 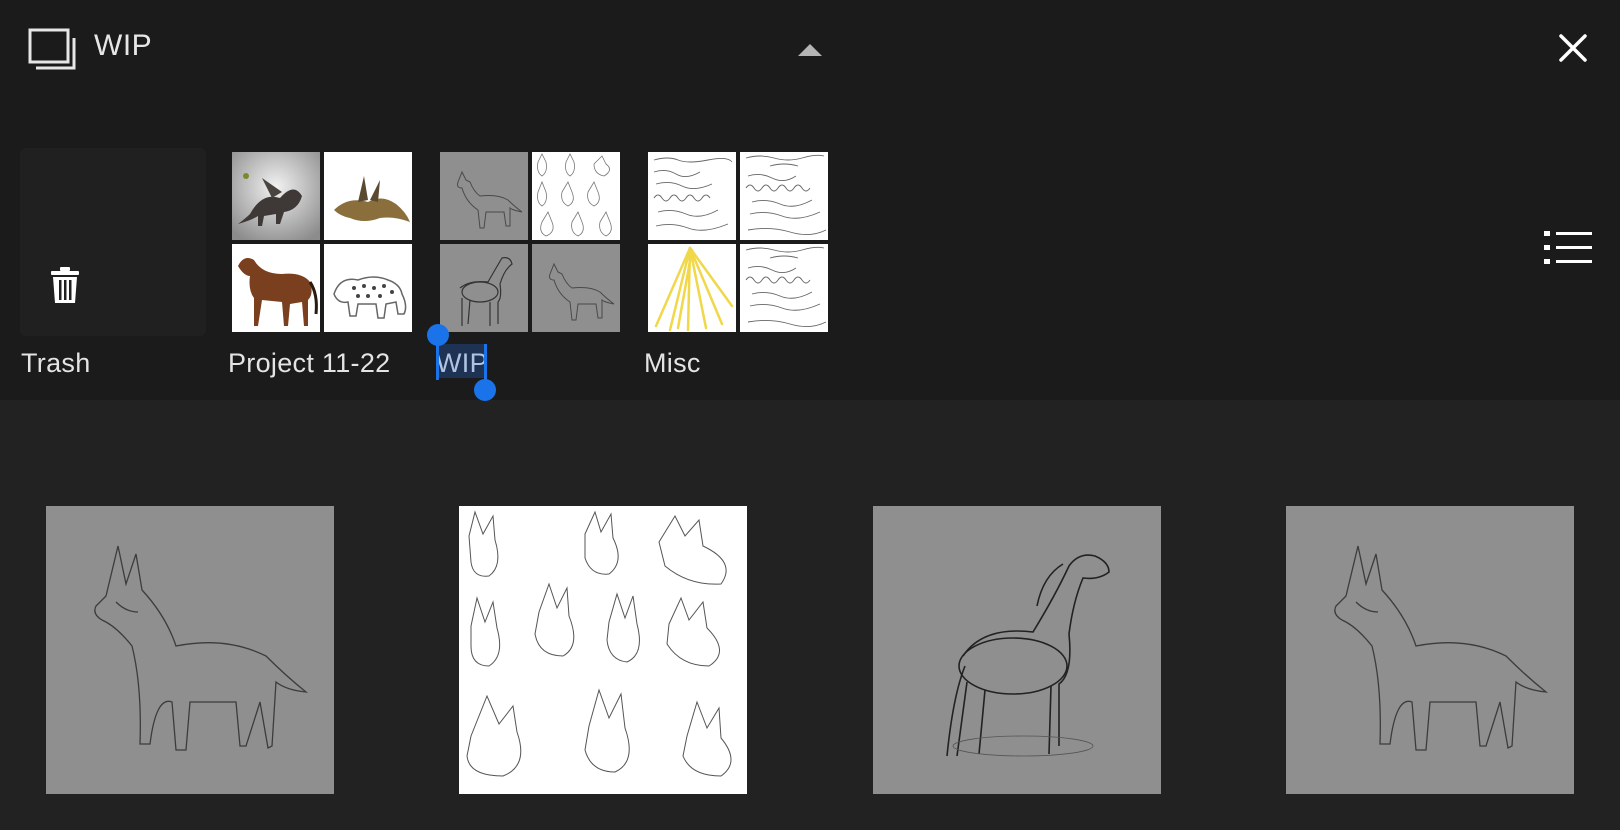 What do you see at coordinates (672, 363) in the screenshot?
I see `folder-label: Misc` at bounding box center [672, 363].